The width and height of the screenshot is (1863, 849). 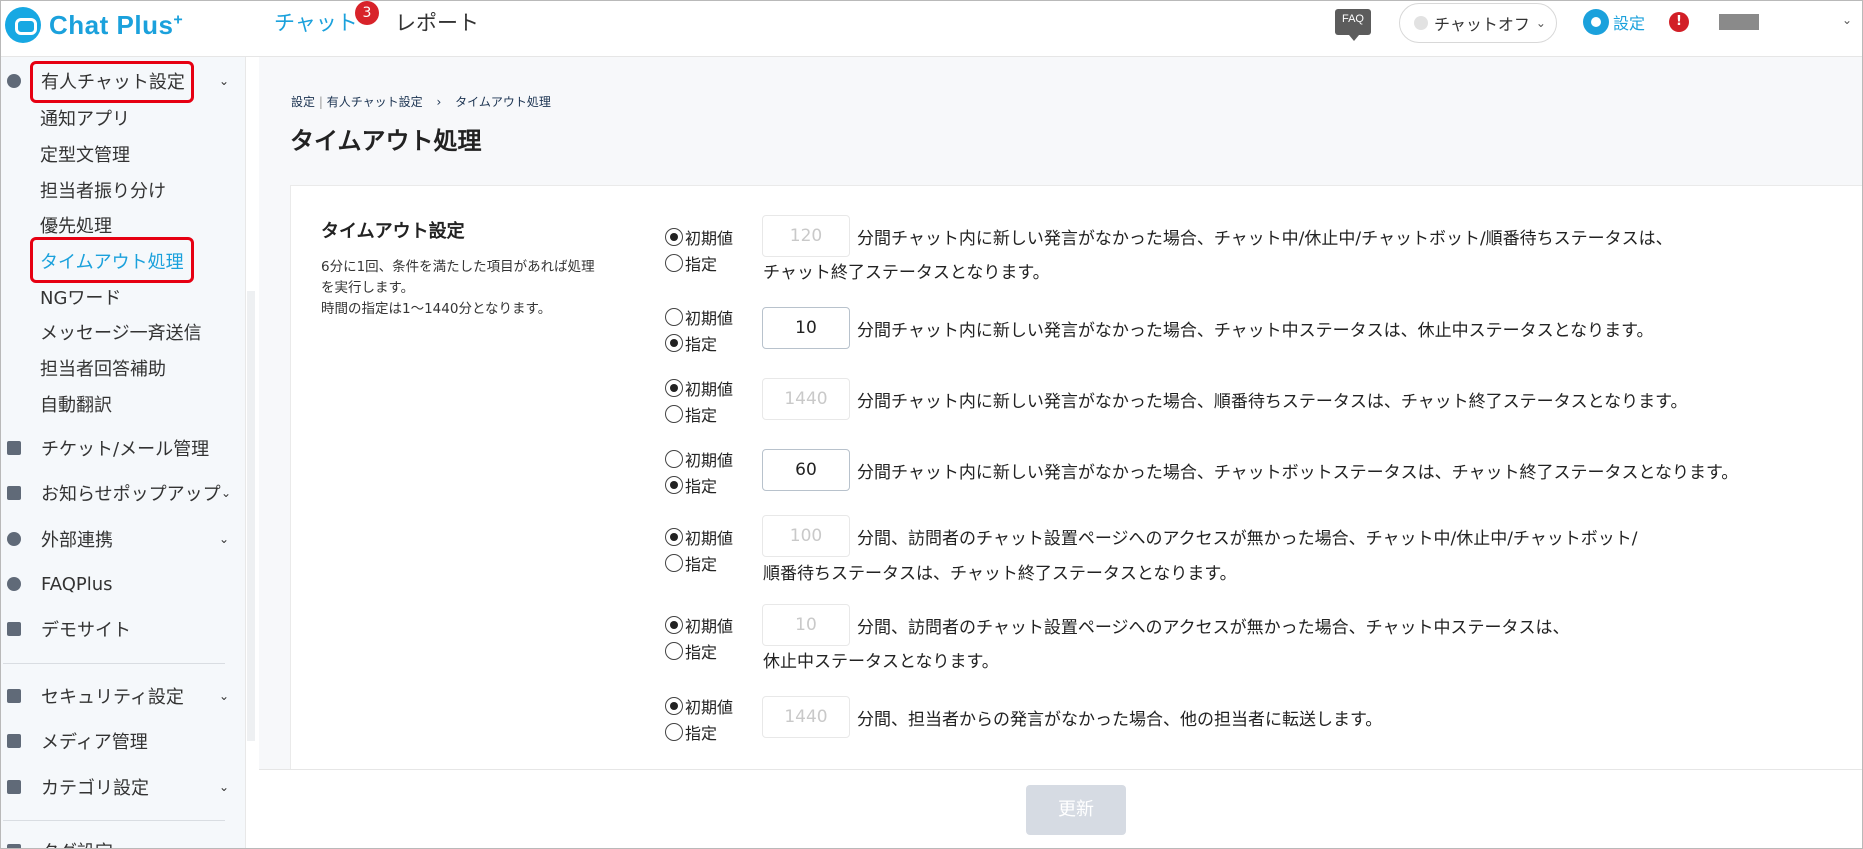 I want to click on sidebar-sub-broadcast: メッセージ一斉送信, so click(x=121, y=332).